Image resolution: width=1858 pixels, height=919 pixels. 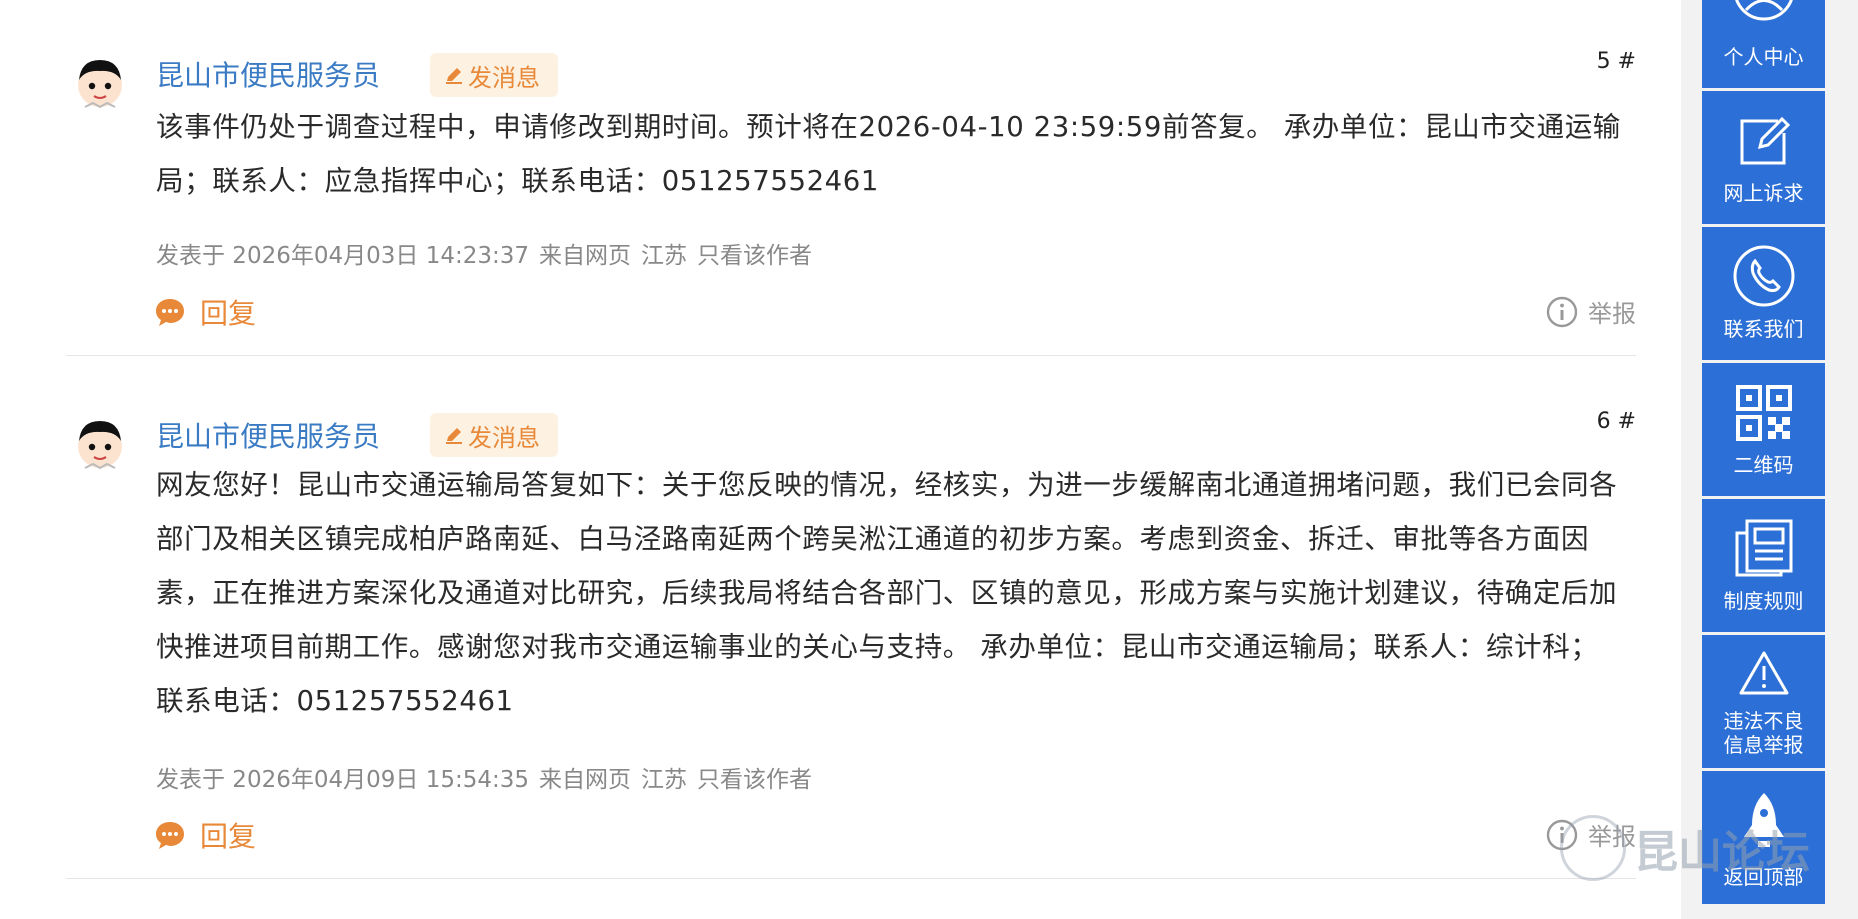 I want to click on phone-icon, so click(x=1763, y=276).